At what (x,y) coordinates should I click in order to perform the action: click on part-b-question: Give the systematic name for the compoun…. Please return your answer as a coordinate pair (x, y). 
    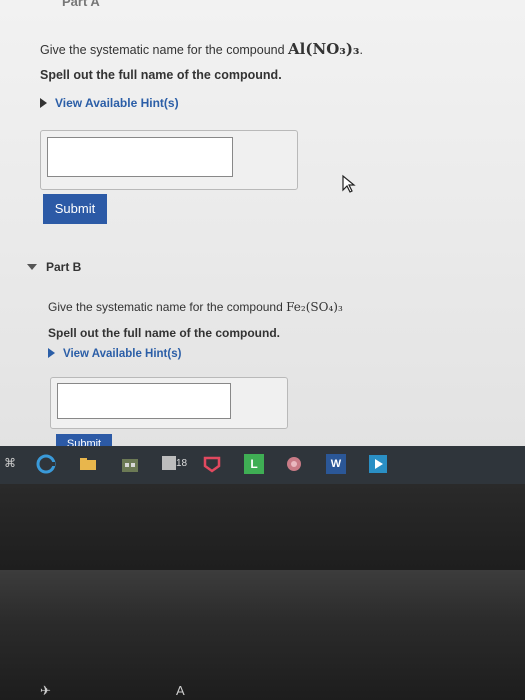
    Looking at the image, I should click on (195, 307).